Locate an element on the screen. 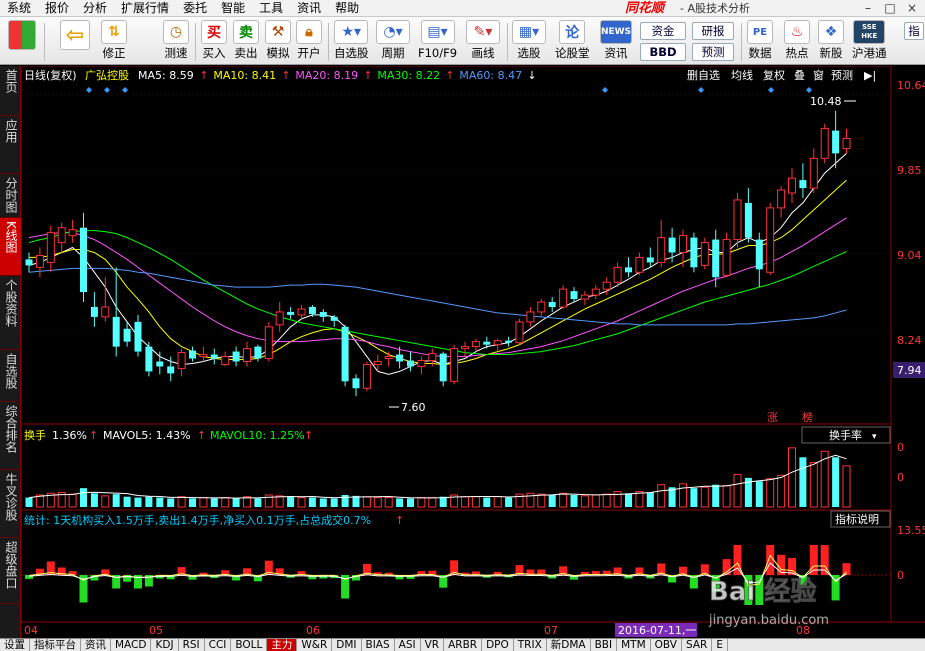 This screenshot has width=925, height=651. bottom-tab: KDJ is located at coordinates (165, 645).